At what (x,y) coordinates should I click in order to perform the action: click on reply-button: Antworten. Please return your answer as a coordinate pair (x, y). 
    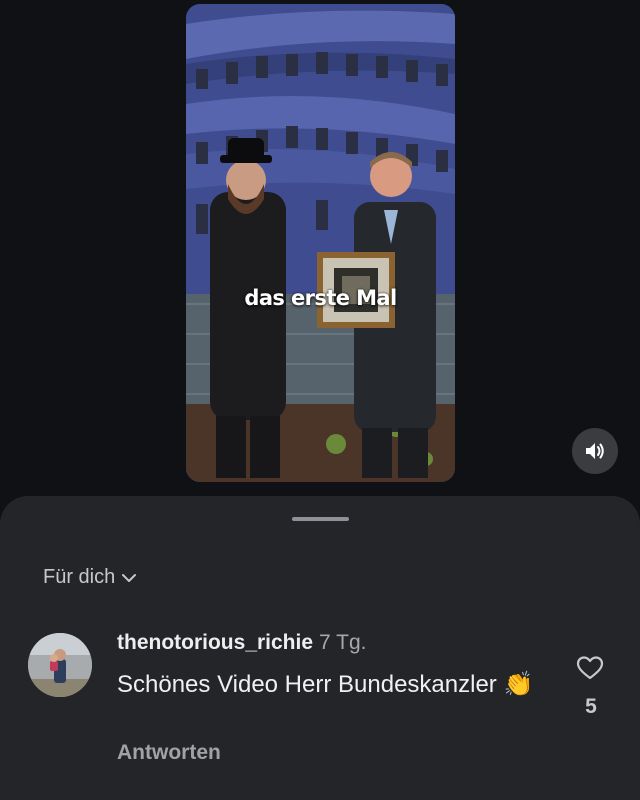
    Looking at the image, I should click on (169, 753).